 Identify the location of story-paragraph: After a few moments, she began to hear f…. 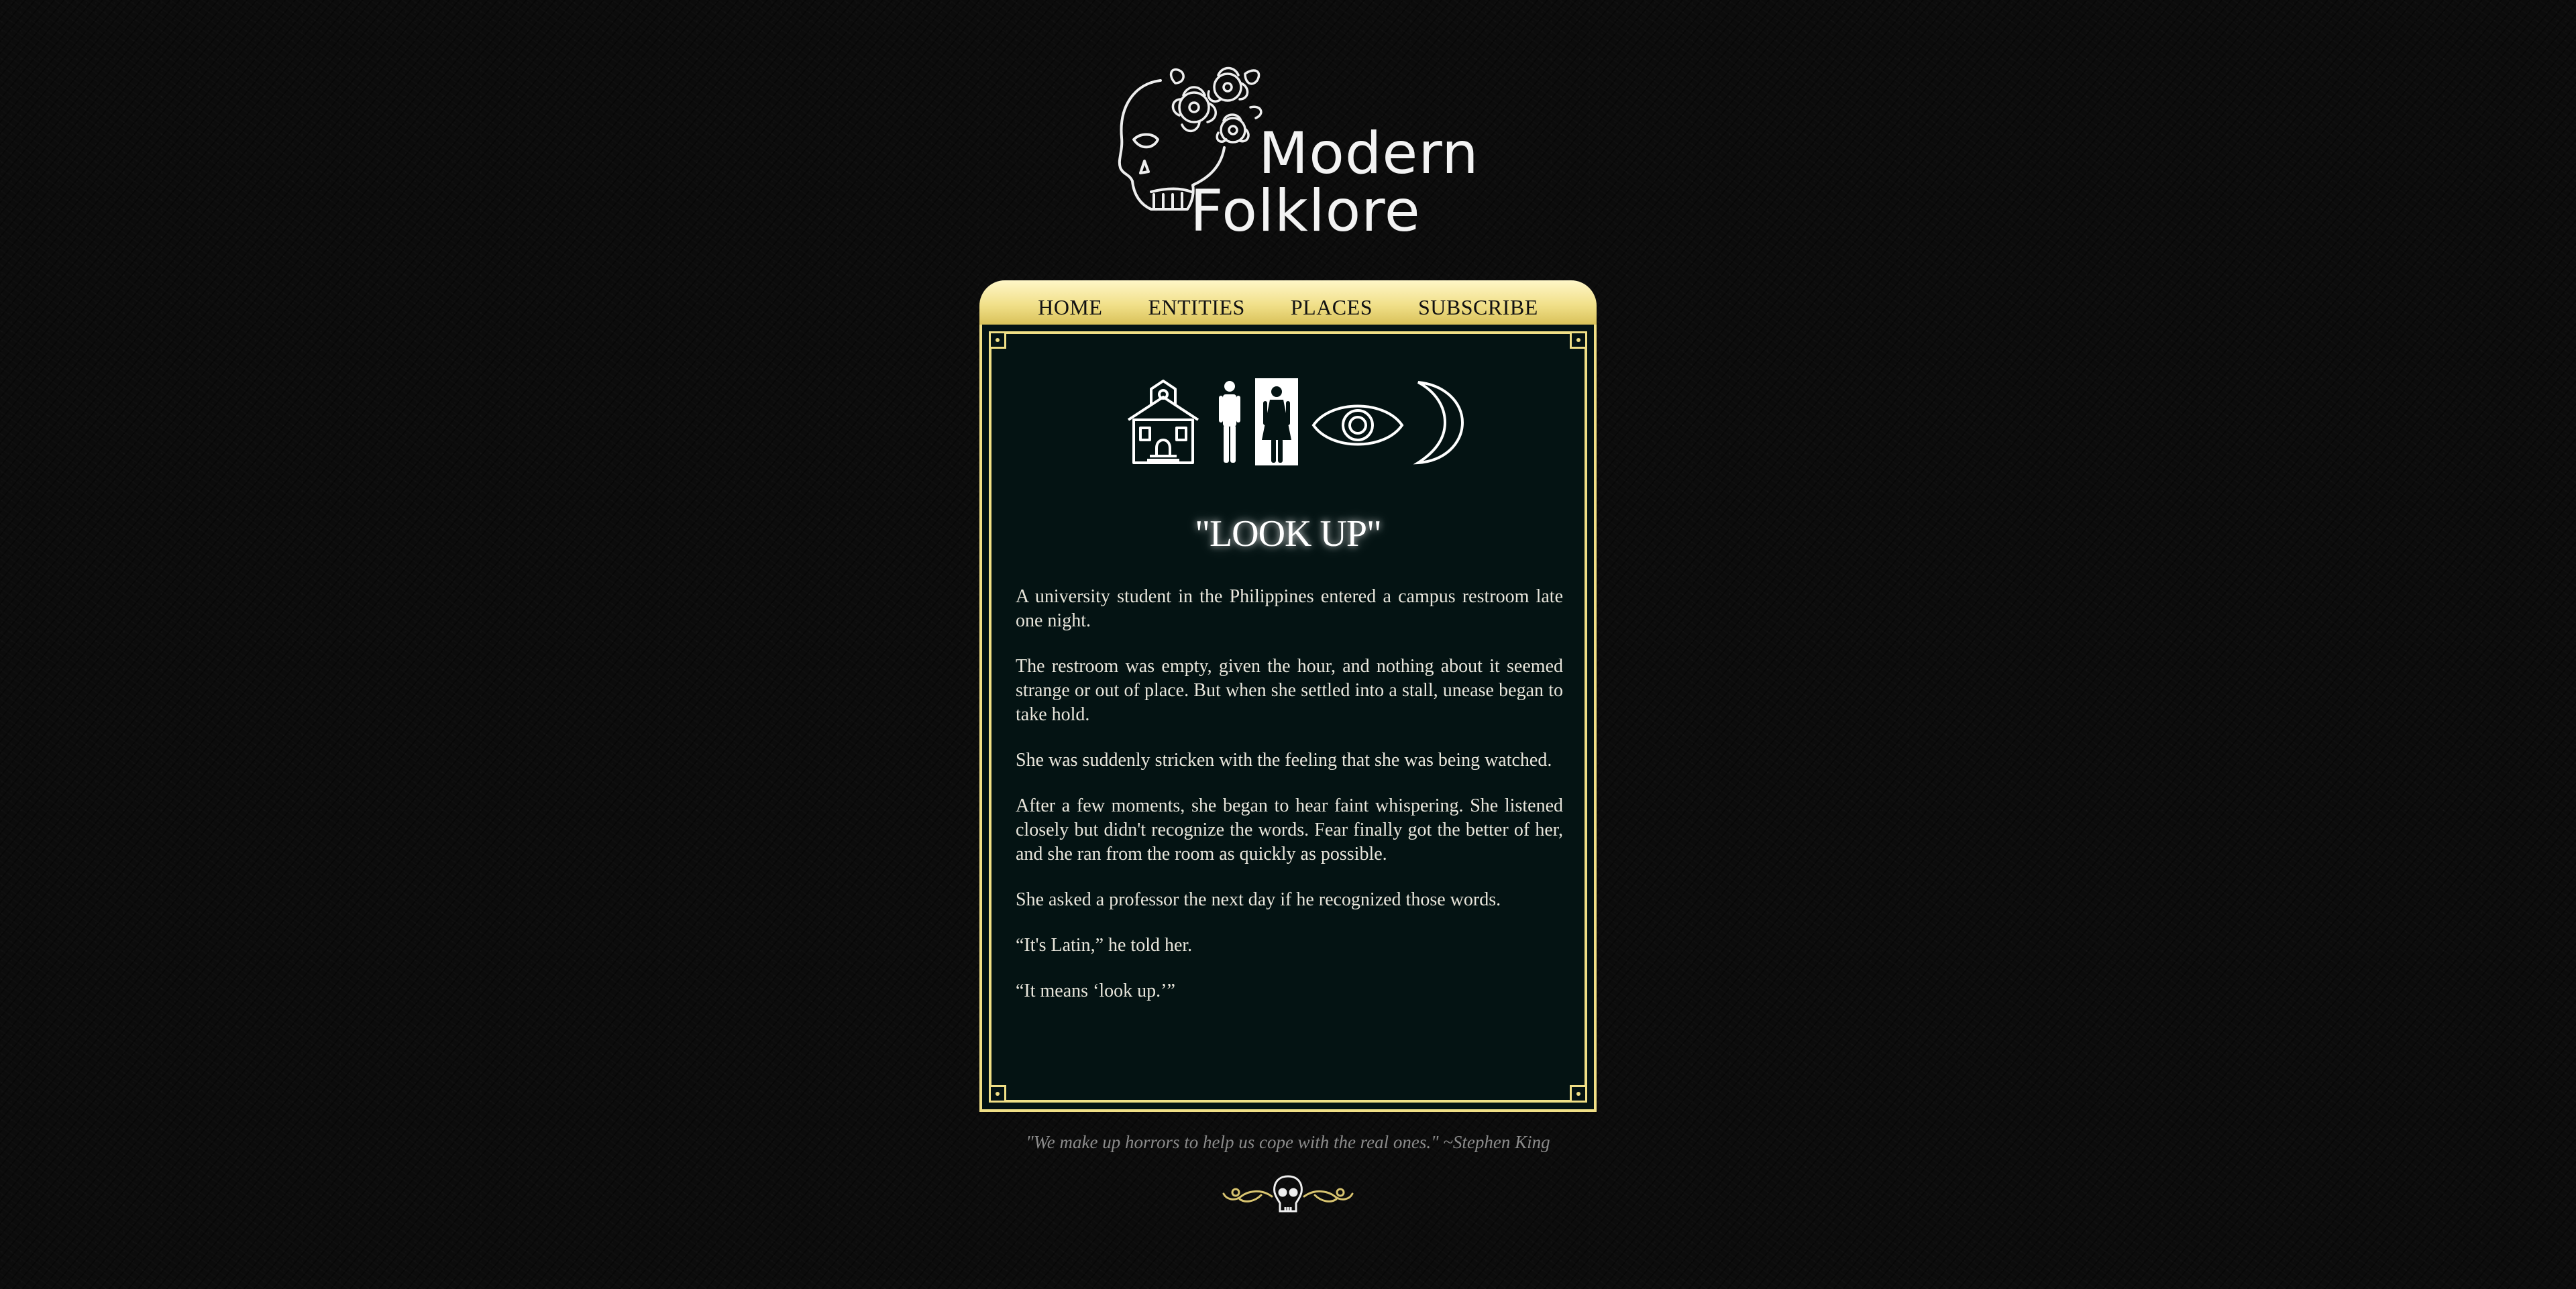
(1289, 830).